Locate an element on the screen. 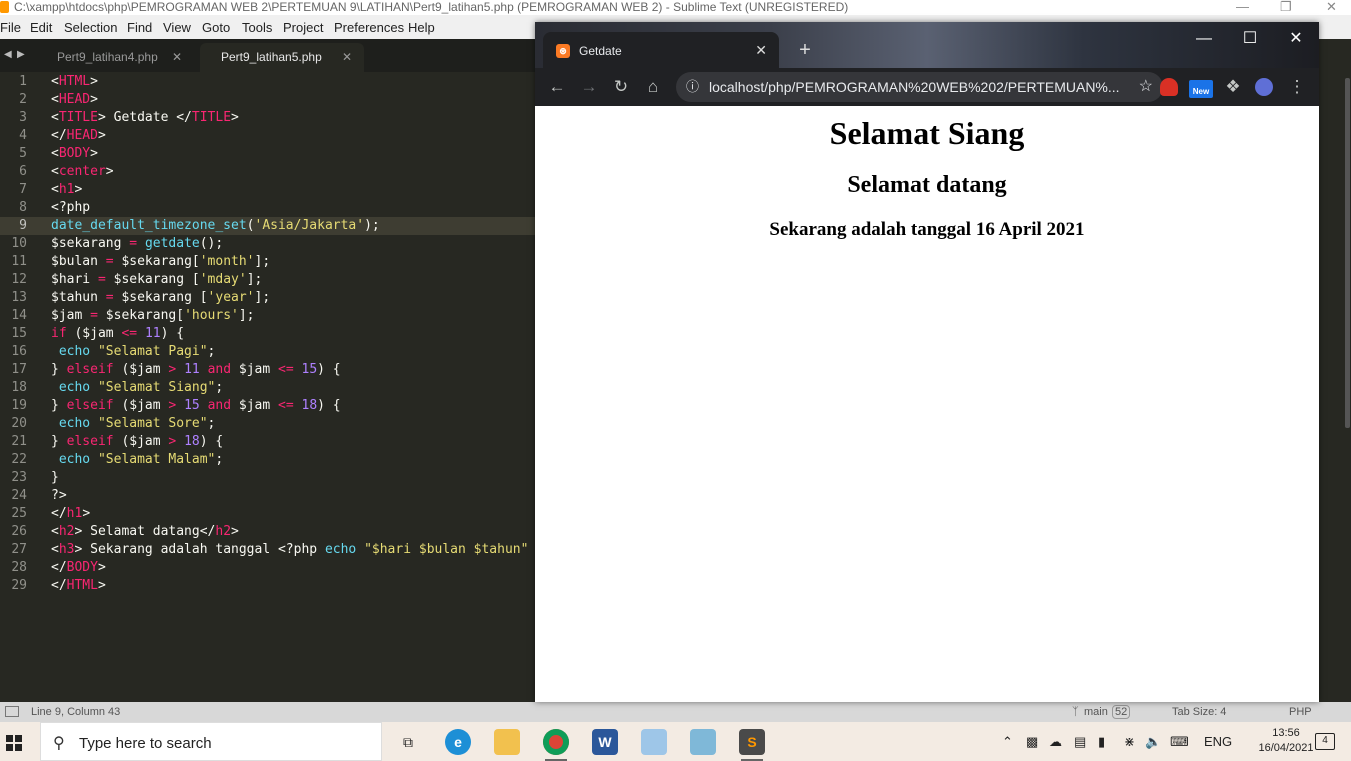 This screenshot has width=1351, height=761. code-line: 24 ?> is located at coordinates (267, 496).